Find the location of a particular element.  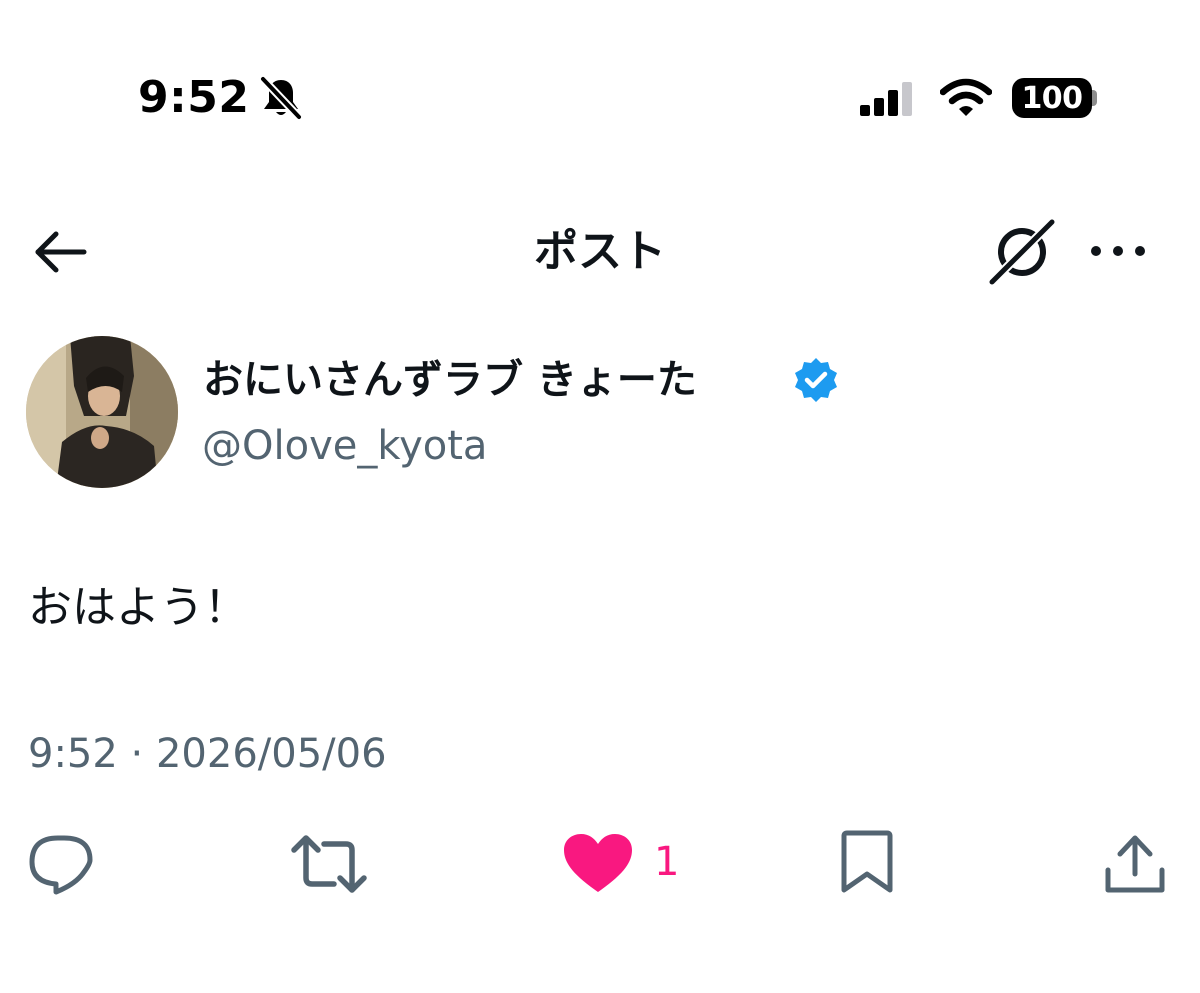

avatar is located at coordinates (102, 412).